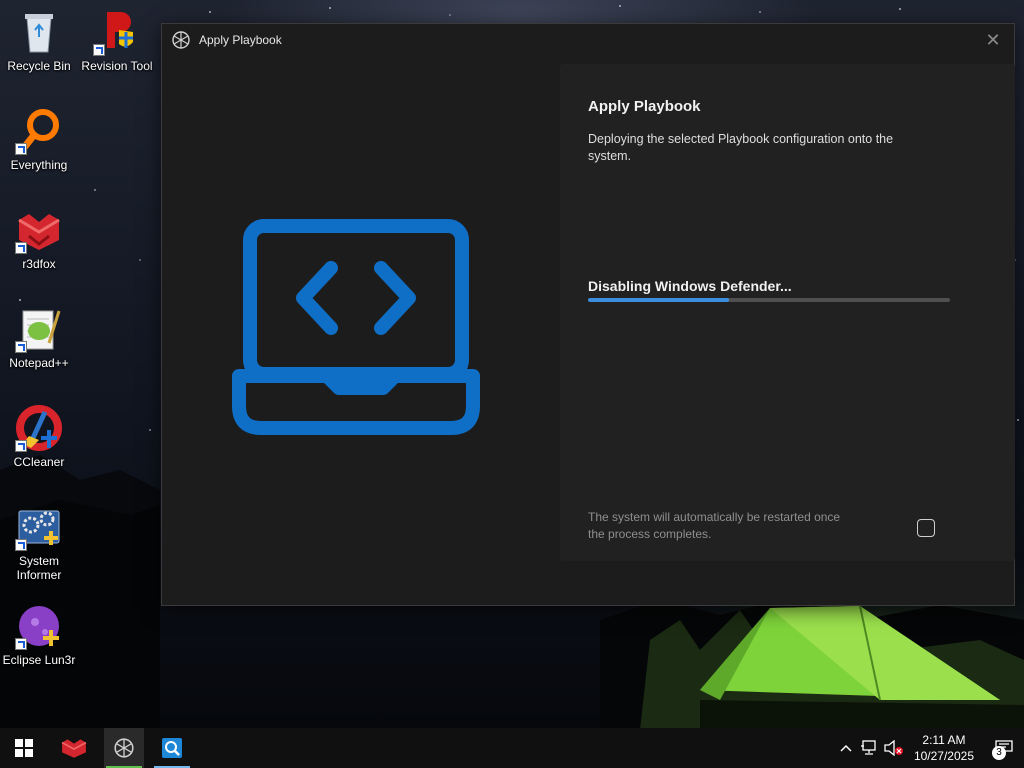  What do you see at coordinates (39, 131) in the screenshot?
I see `everything-search-icon` at bounding box center [39, 131].